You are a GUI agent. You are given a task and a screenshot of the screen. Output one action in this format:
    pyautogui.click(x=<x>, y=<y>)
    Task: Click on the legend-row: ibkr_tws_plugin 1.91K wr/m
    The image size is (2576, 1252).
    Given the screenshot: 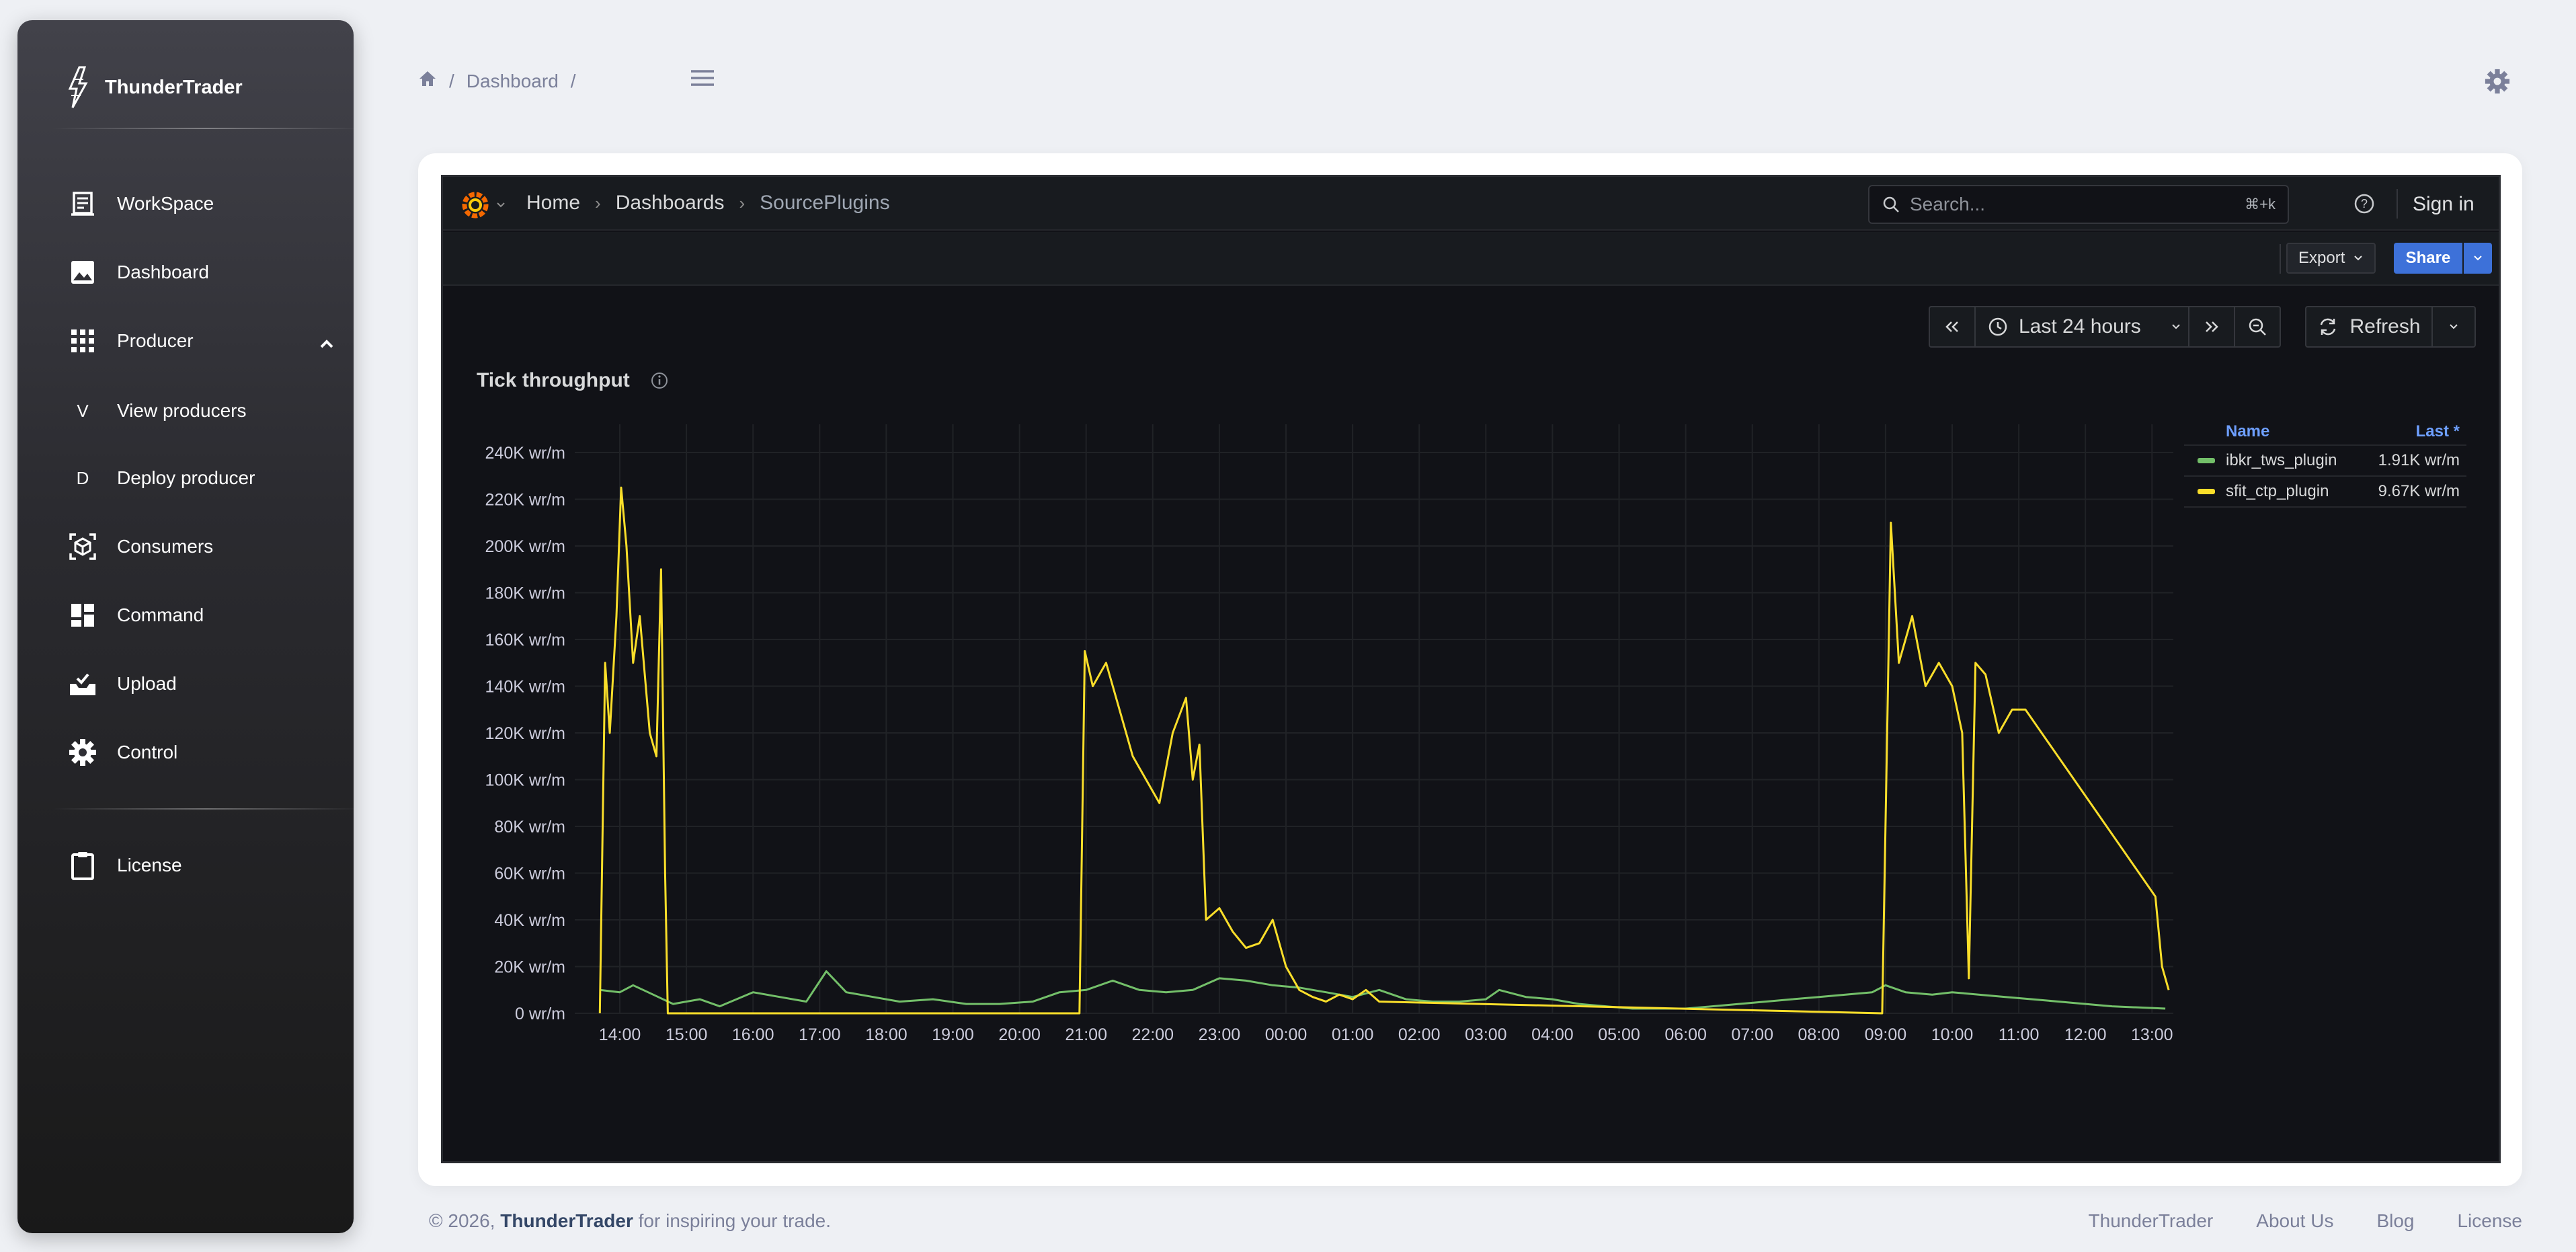 What is the action you would take?
    pyautogui.click(x=2325, y=461)
    